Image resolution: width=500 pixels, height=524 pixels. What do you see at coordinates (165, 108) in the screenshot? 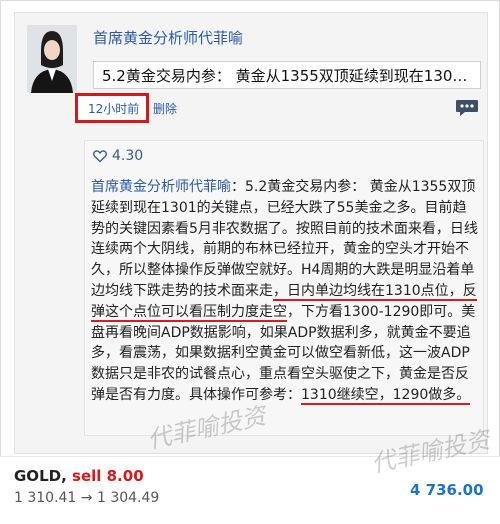
I see `delete-link: 删除` at bounding box center [165, 108].